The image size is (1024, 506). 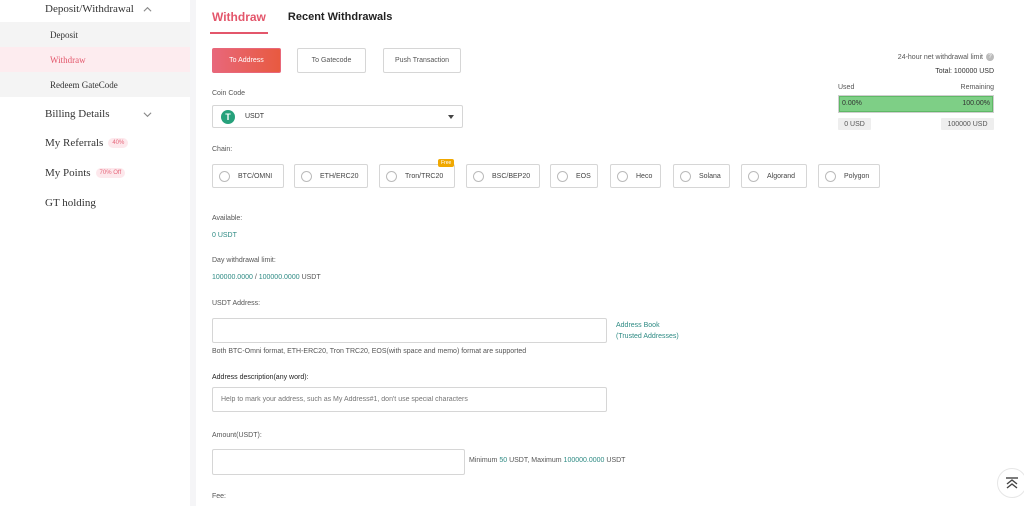 What do you see at coordinates (239, 17) in the screenshot?
I see `tab-withdraw: Withdraw` at bounding box center [239, 17].